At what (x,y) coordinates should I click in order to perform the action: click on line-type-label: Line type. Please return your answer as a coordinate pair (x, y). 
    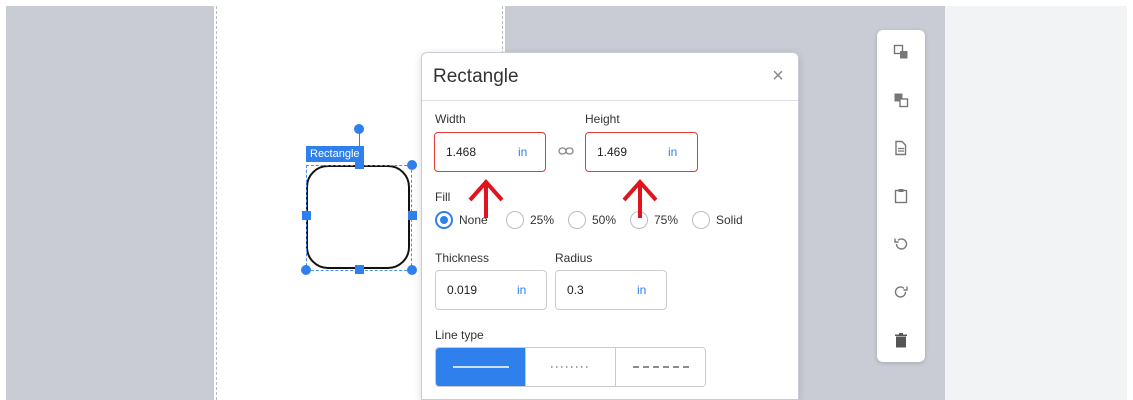
    Looking at the image, I should click on (459, 335).